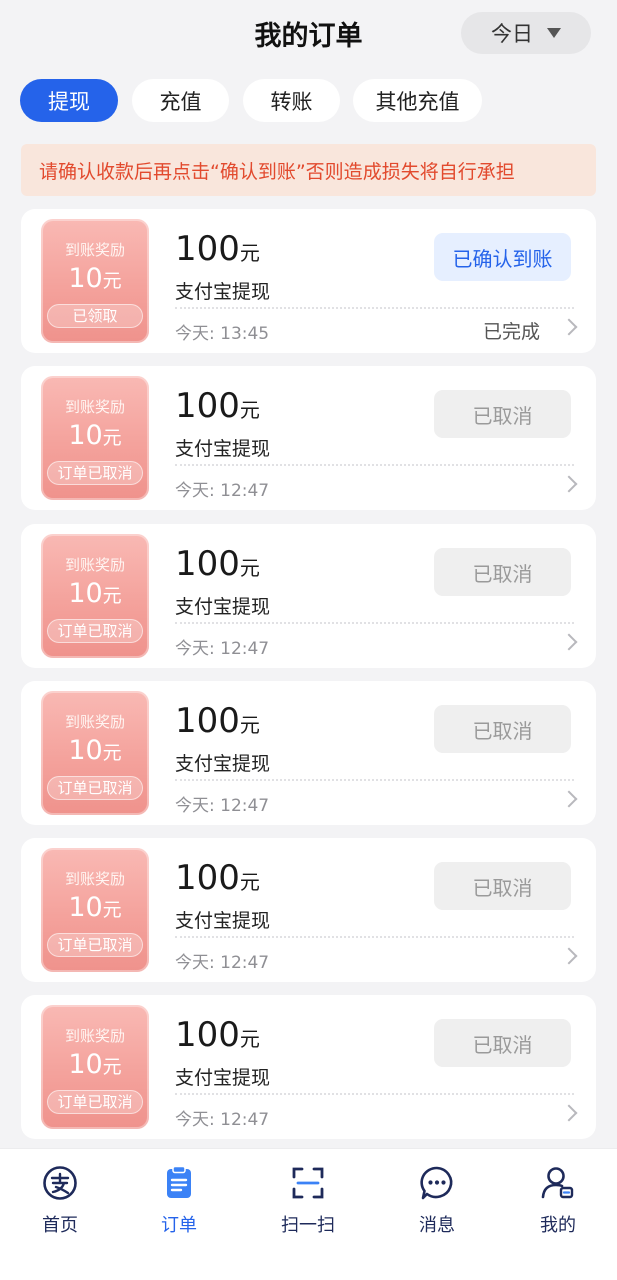  I want to click on tab-transfer: 转账, so click(291, 100).